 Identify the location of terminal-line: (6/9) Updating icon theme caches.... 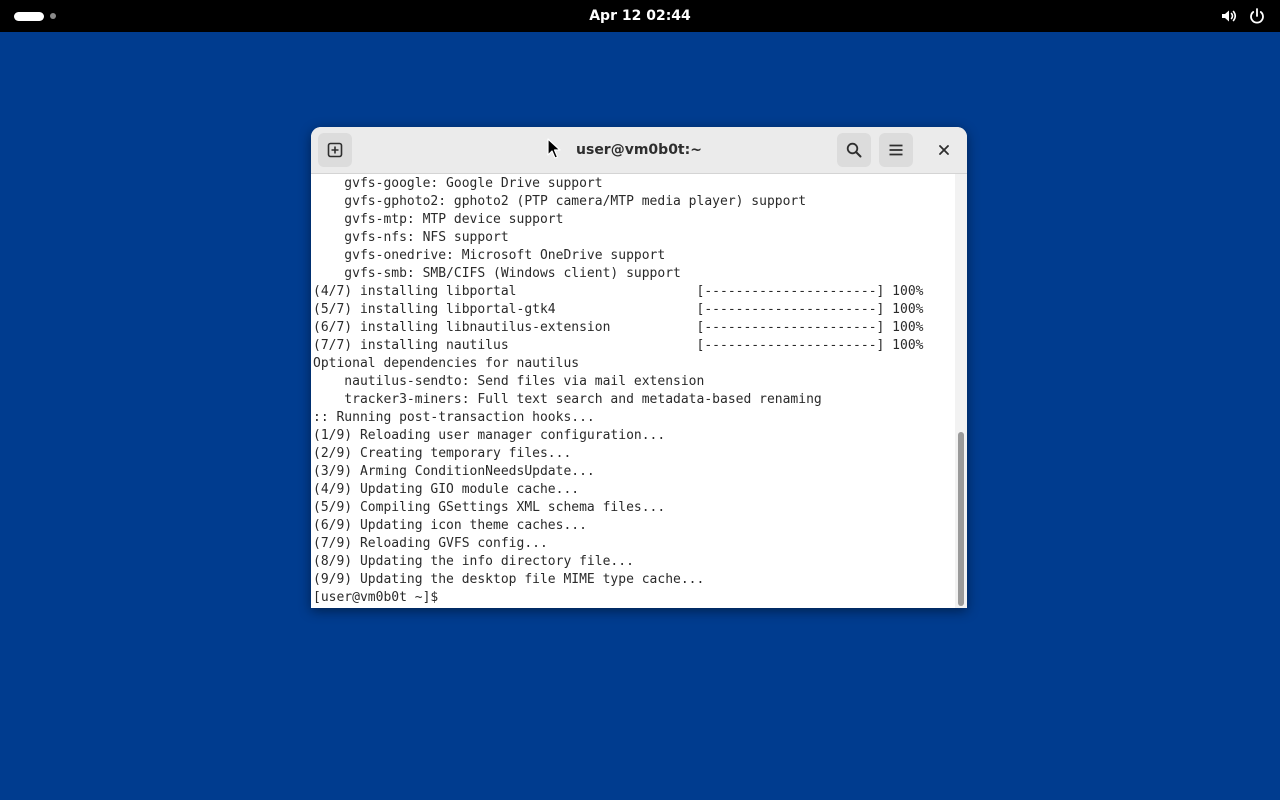
(450, 525).